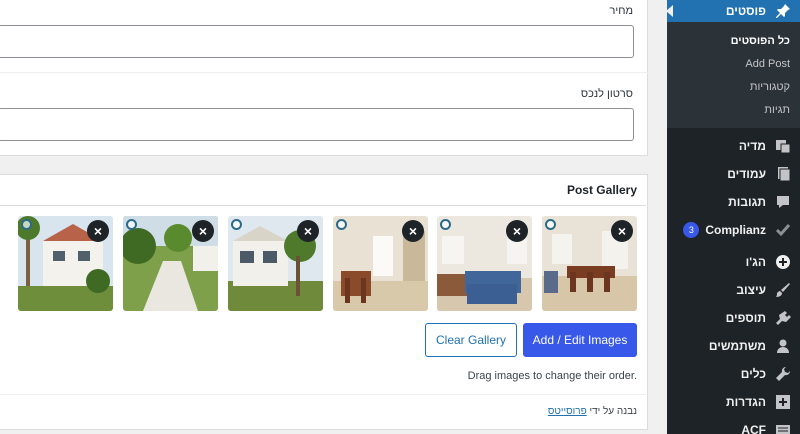  Describe the element at coordinates (580, 340) in the screenshot. I see `add-edit-images-button: Add / Edit Images` at that location.